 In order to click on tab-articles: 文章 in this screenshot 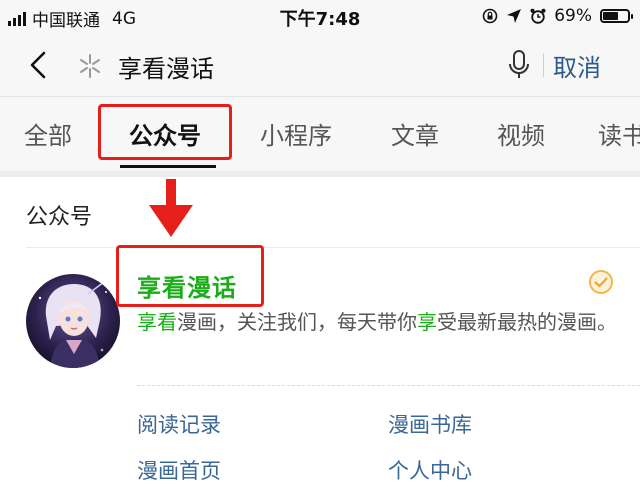, I will do `click(415, 133)`.